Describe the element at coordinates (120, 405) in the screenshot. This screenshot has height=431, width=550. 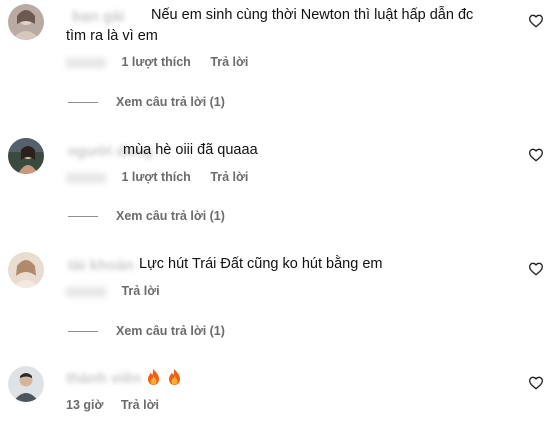
I see `comment-meta: 13 giờ Trả lời` at that location.